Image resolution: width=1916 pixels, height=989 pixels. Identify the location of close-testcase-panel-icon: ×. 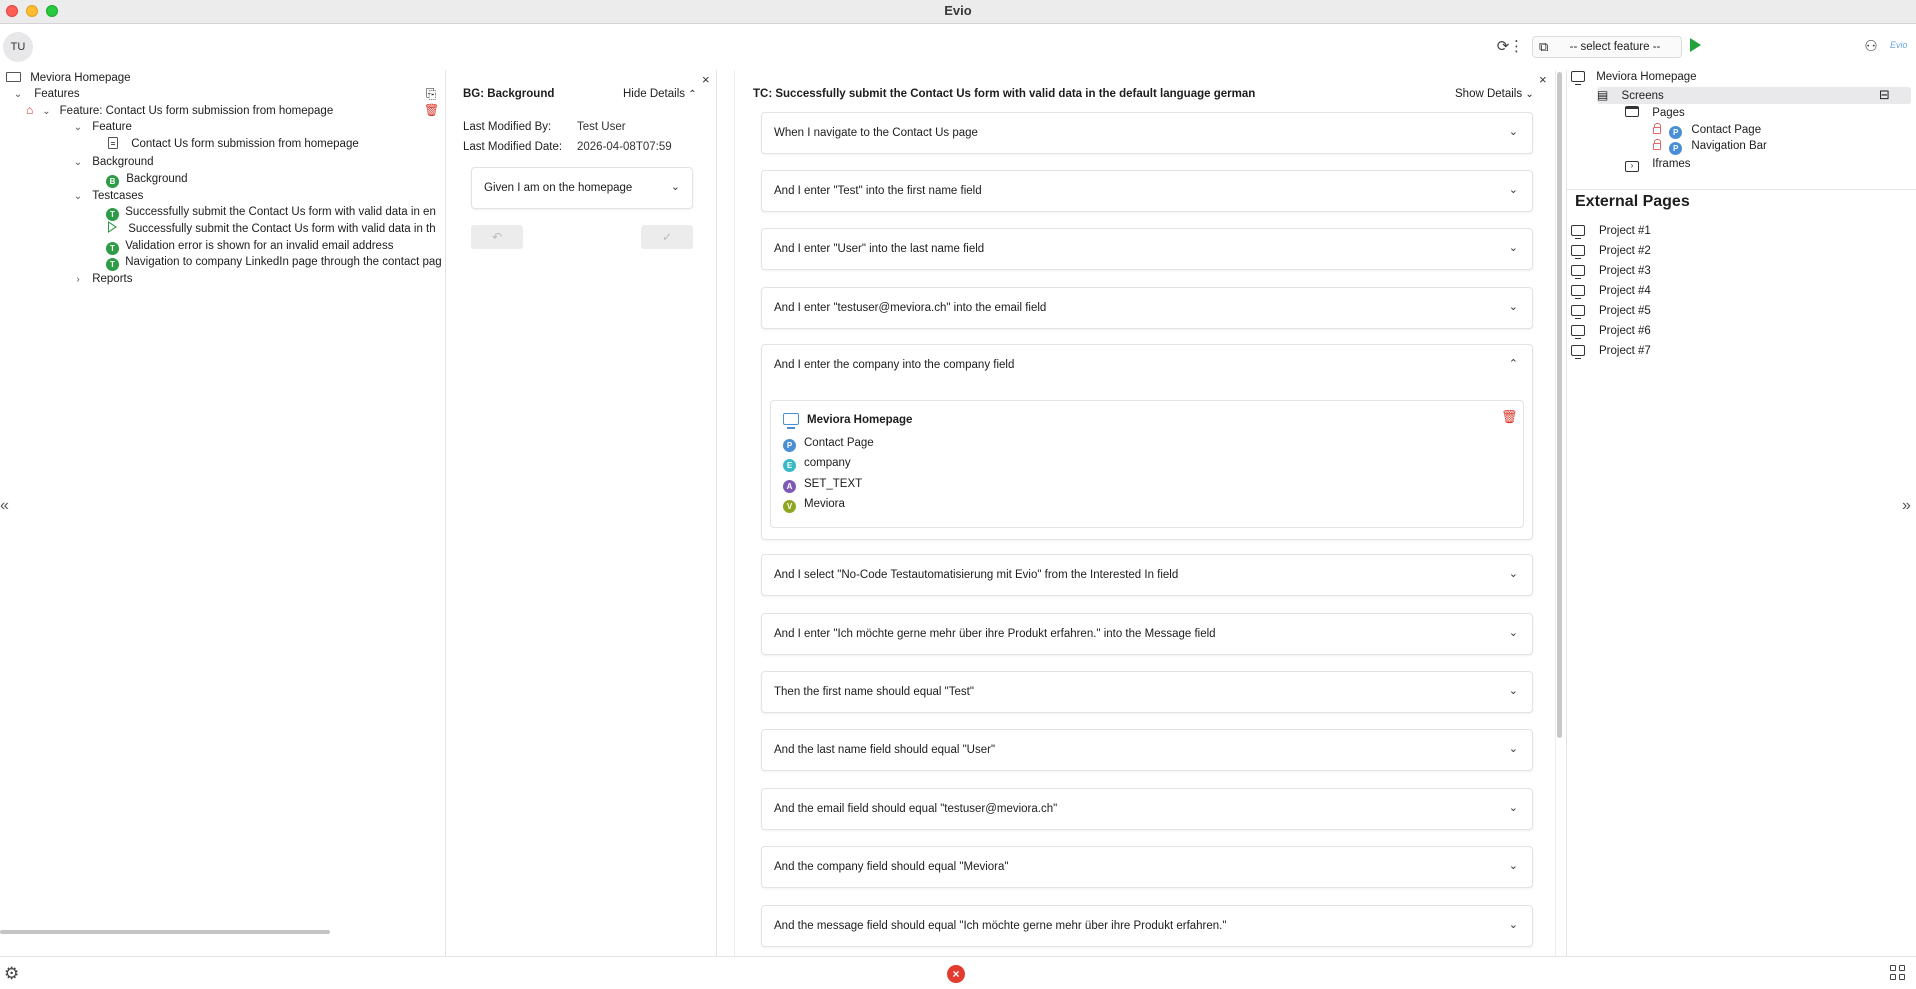
(1543, 79).